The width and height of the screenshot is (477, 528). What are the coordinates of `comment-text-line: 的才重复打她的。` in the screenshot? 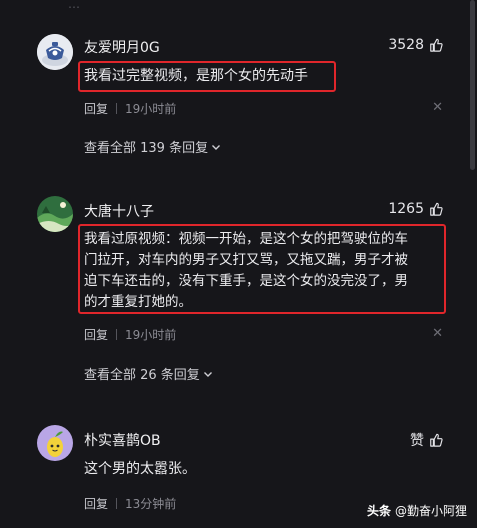 It's located at (138, 302).